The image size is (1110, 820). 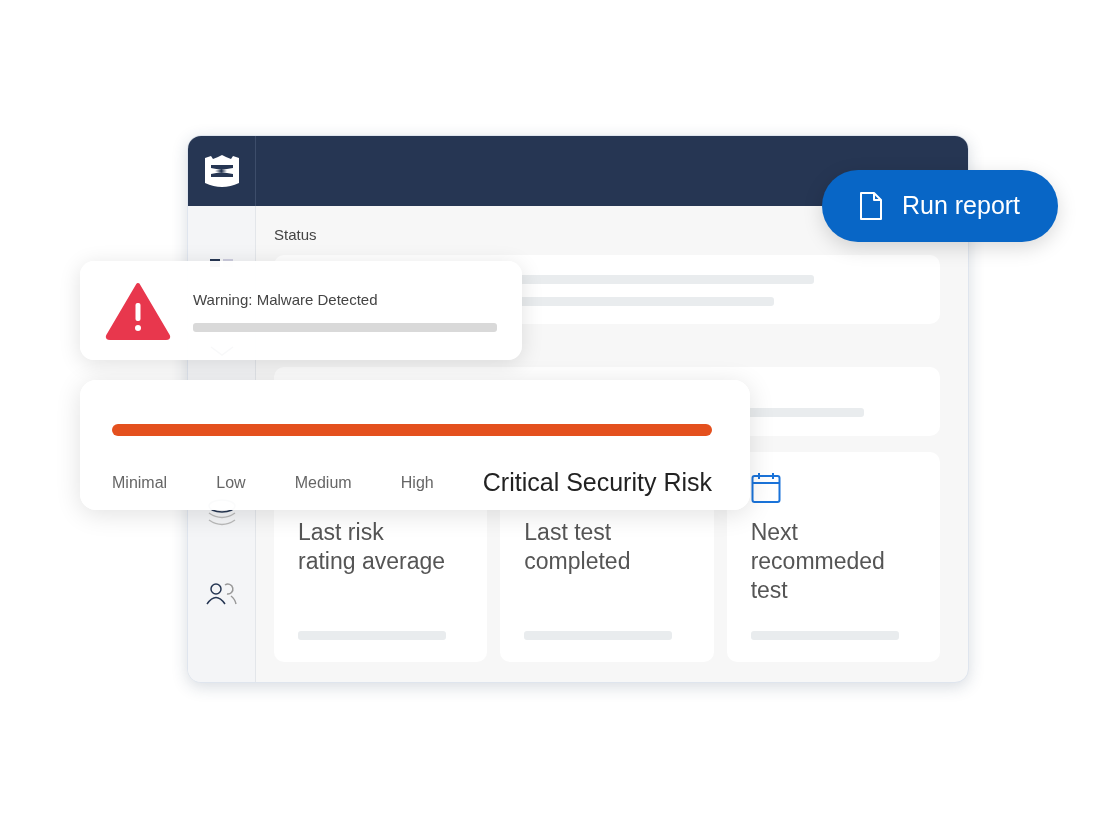 What do you see at coordinates (417, 482) in the screenshot?
I see `risk-level-label: High` at bounding box center [417, 482].